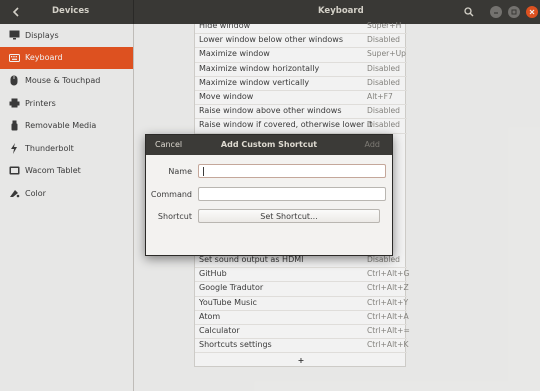  What do you see at coordinates (203, 171) in the screenshot?
I see `text-caret` at bounding box center [203, 171].